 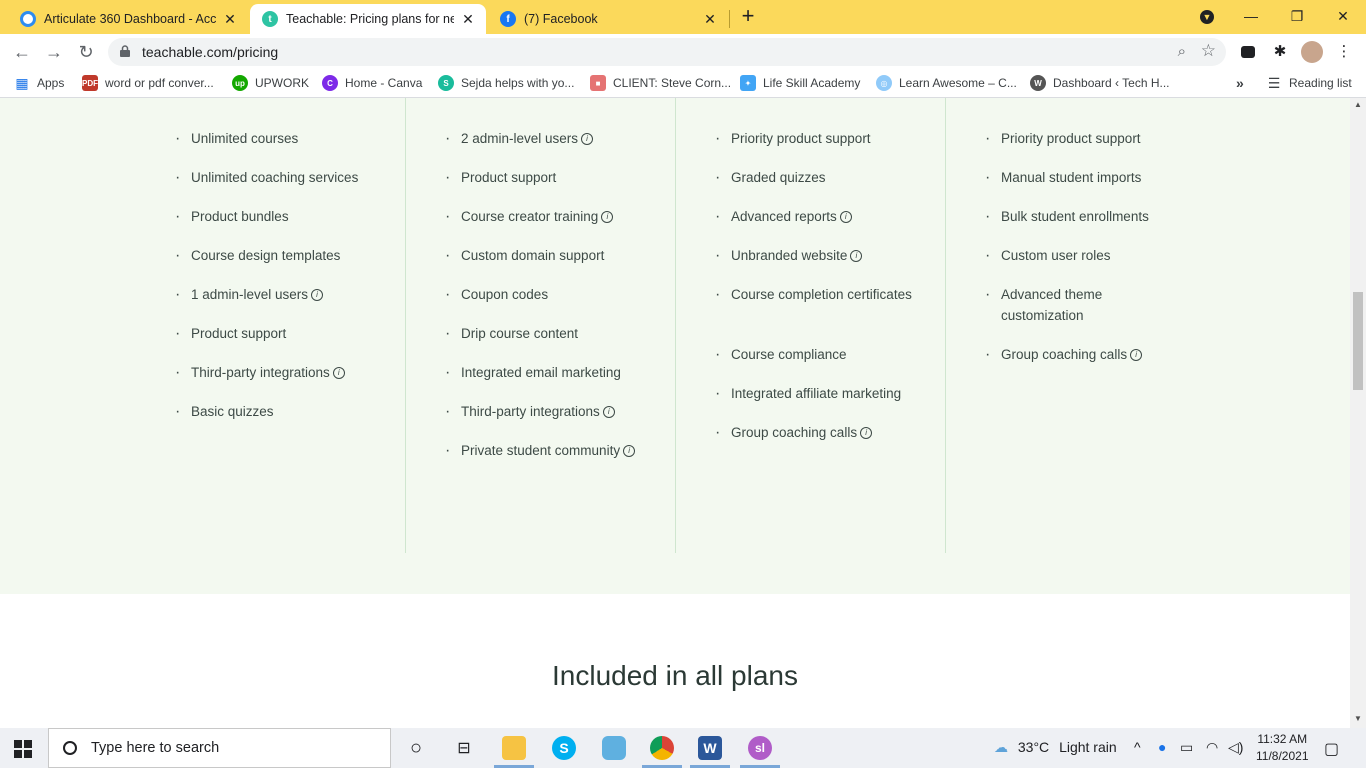 What do you see at coordinates (760, 748) in the screenshot?
I see `user-app-icon: sl` at bounding box center [760, 748].